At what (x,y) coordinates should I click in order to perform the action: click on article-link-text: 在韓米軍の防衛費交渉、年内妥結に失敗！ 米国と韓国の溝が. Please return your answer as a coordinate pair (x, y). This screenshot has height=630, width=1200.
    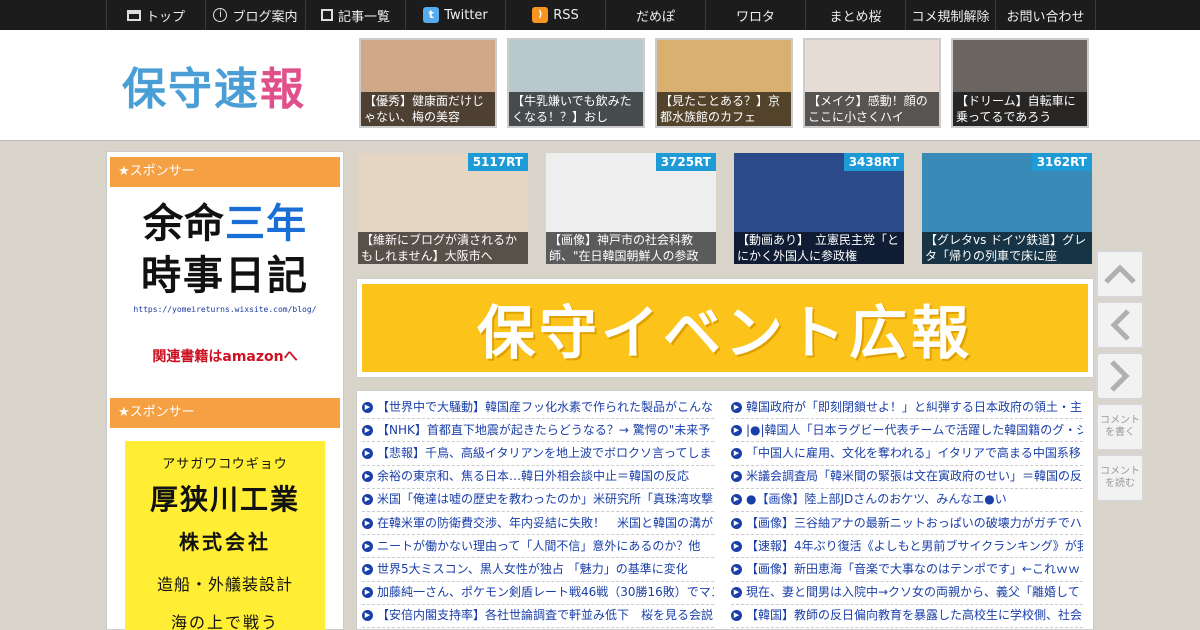
    Looking at the image, I should click on (545, 522).